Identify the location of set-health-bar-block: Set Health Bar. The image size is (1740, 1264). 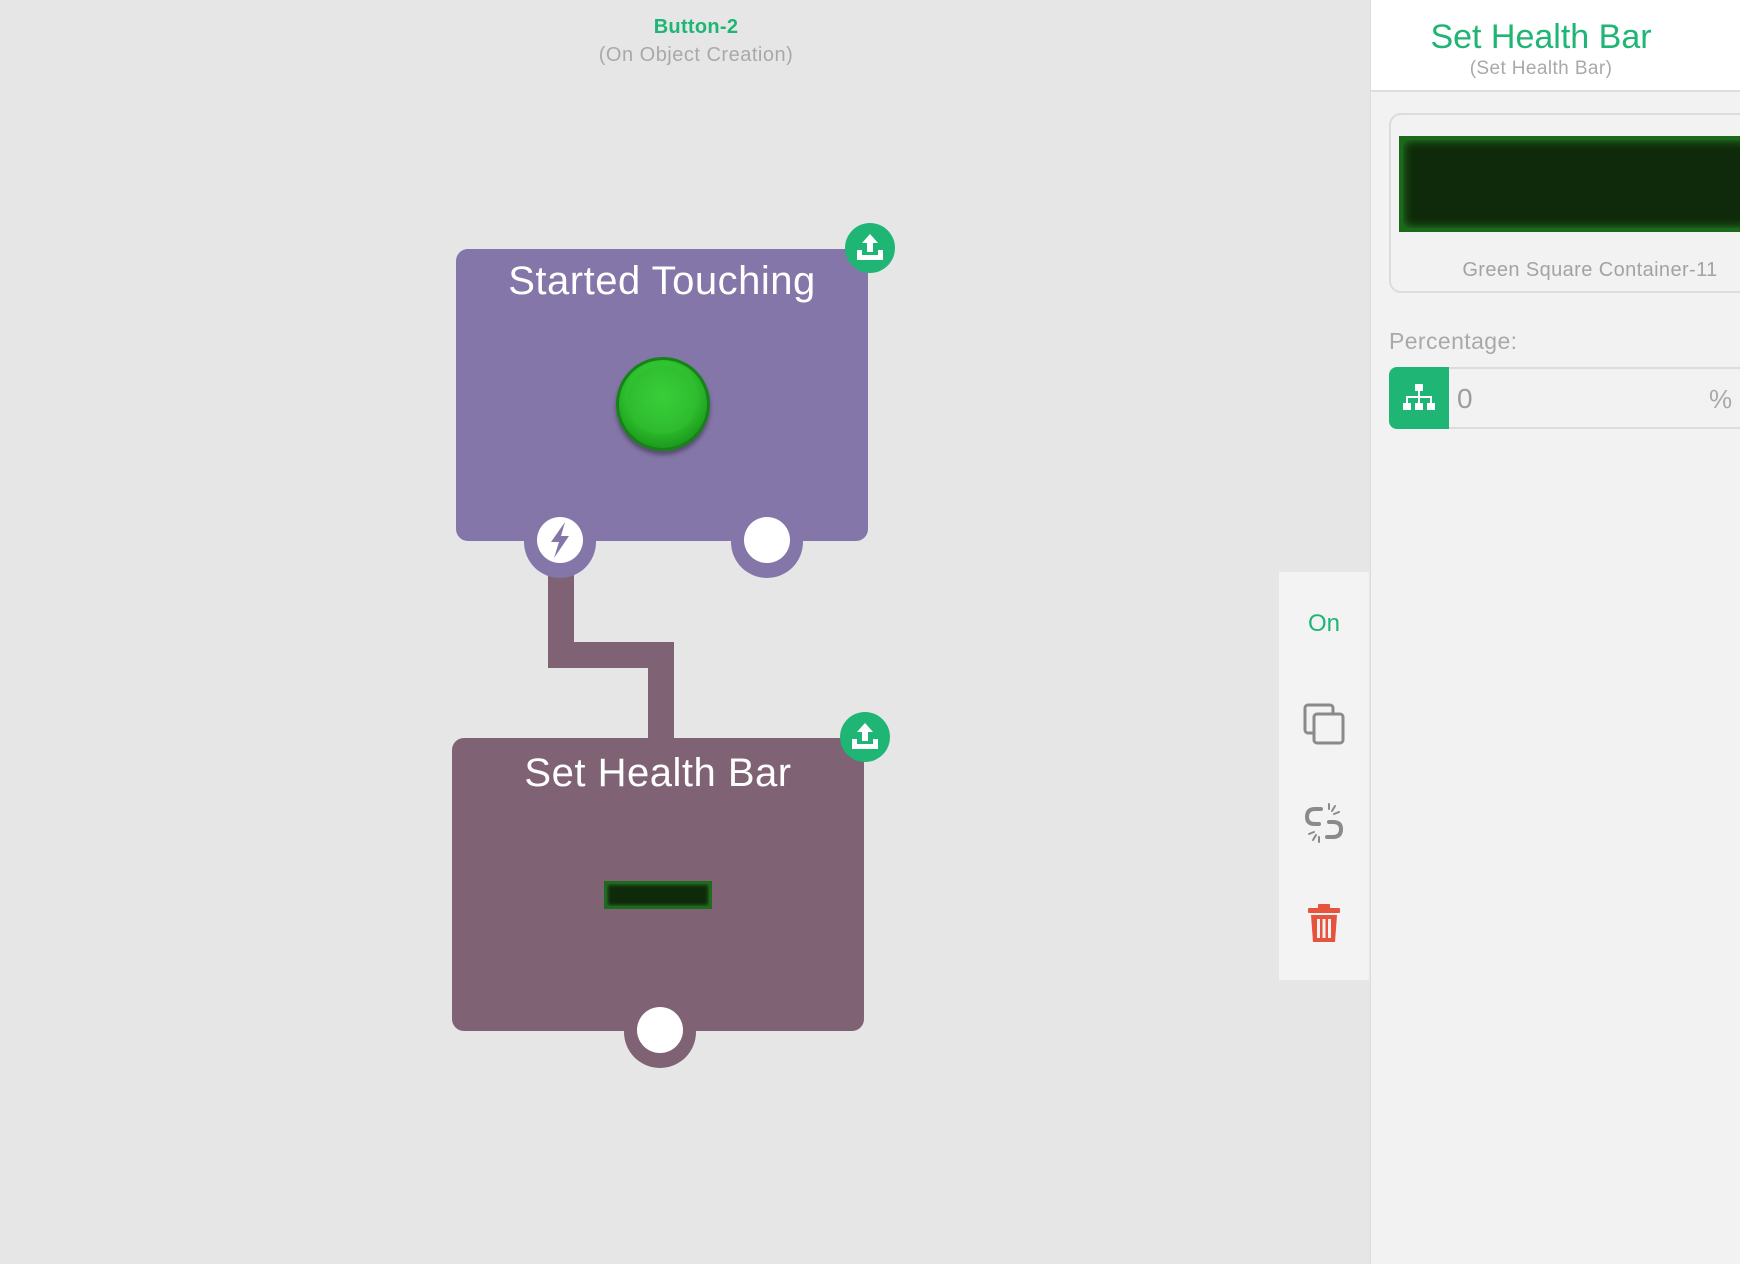
(658, 884).